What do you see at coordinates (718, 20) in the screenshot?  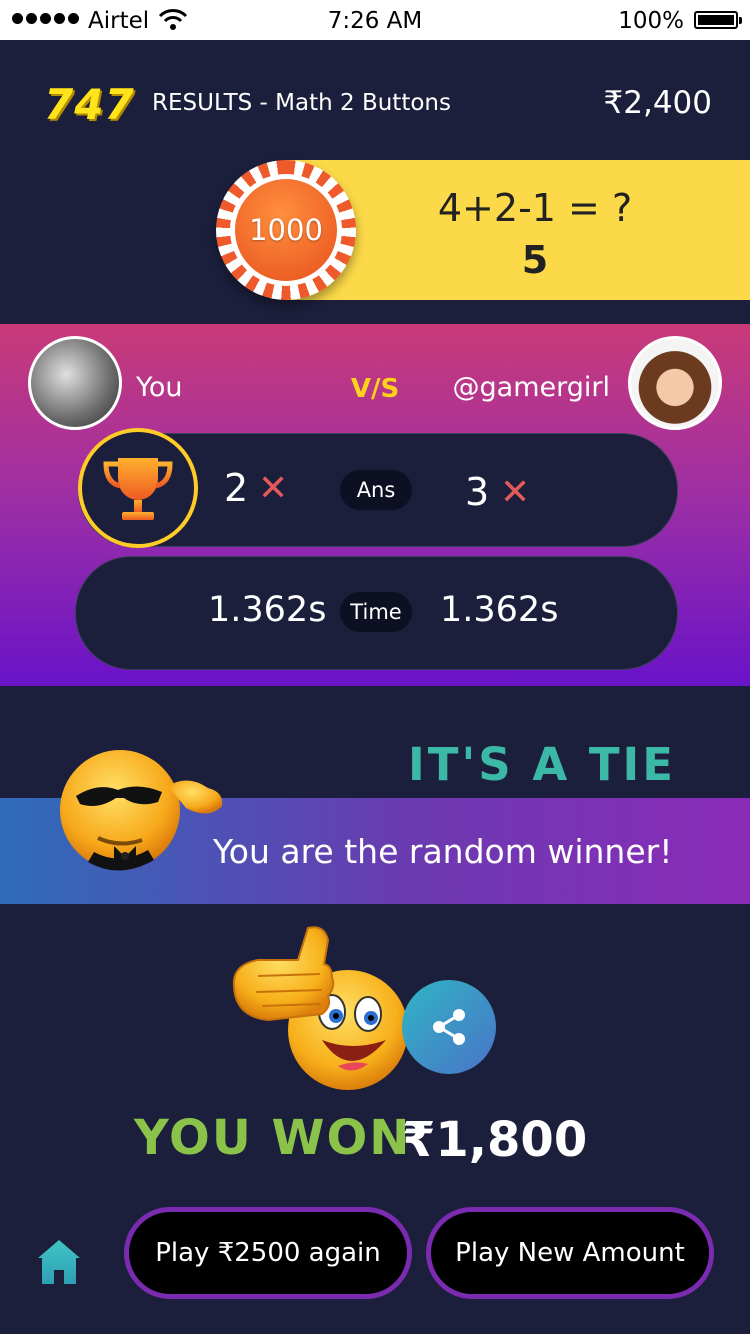 I see `battery-icon` at bounding box center [718, 20].